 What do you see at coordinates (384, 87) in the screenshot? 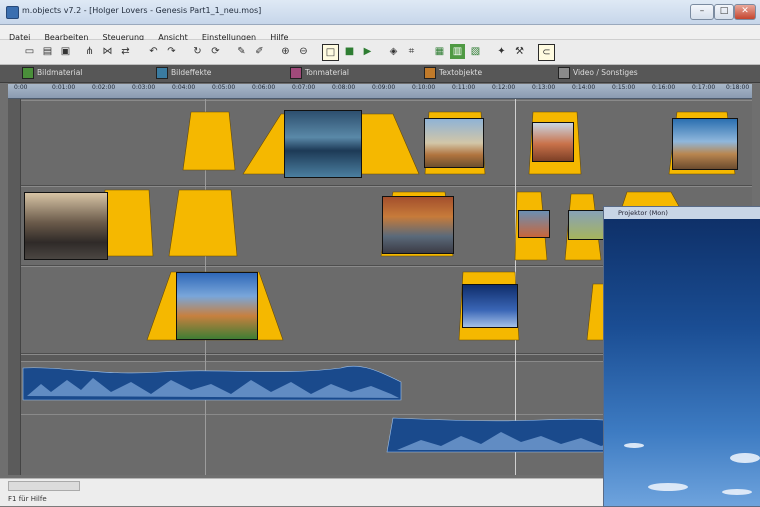
I see `ruler-tick: 0:09:00` at bounding box center [384, 87].